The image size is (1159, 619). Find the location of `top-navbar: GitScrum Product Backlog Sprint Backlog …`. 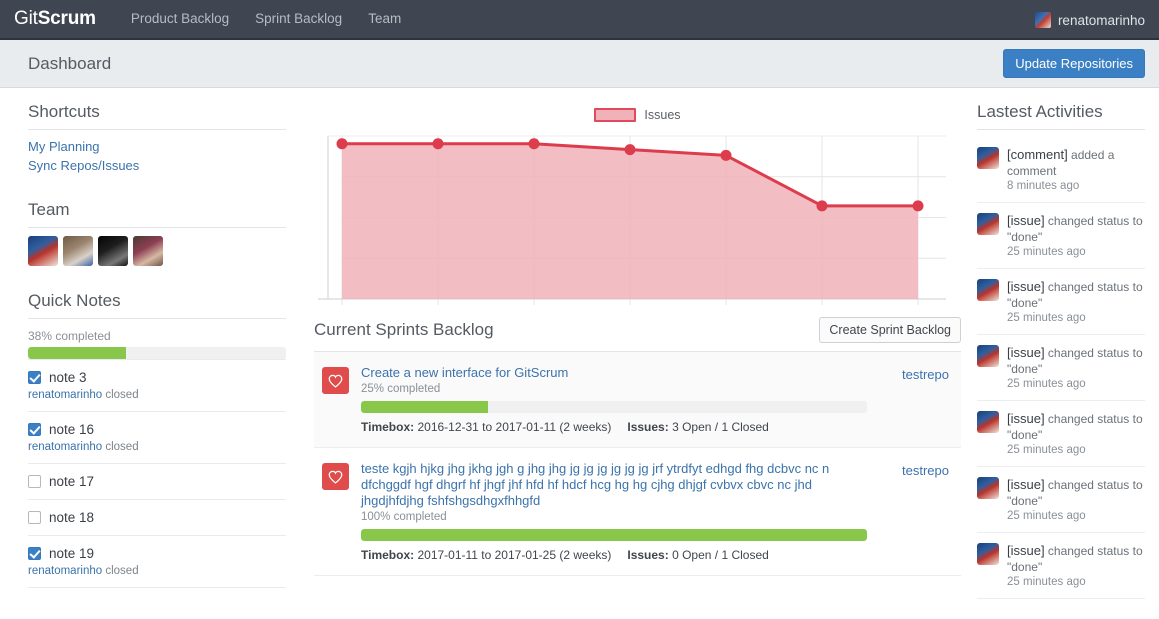

top-navbar: GitScrum Product Backlog Sprint Backlog … is located at coordinates (579, 20).